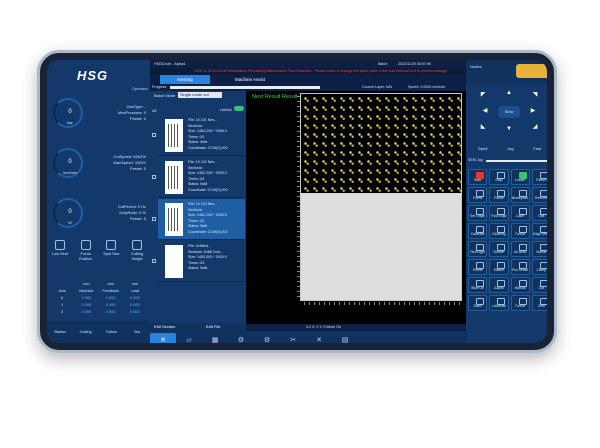 The width and height of the screenshot is (600, 448). Describe the element at coordinates (86, 251) in the screenshot. I see `focus-position-button: Focus Position` at that location.